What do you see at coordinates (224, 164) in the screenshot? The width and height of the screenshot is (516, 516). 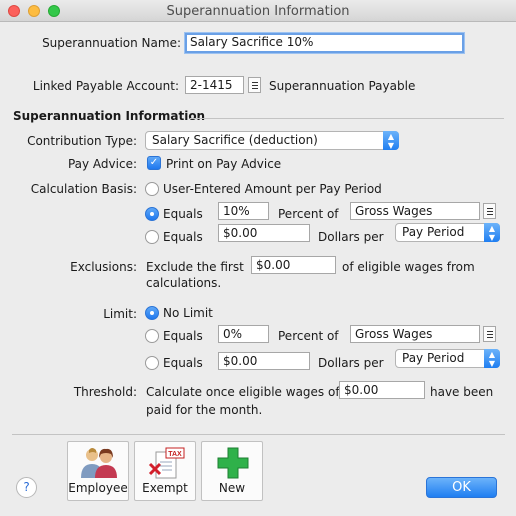 I see `print-on-pay-advice-label: Print on Pay Advice` at bounding box center [224, 164].